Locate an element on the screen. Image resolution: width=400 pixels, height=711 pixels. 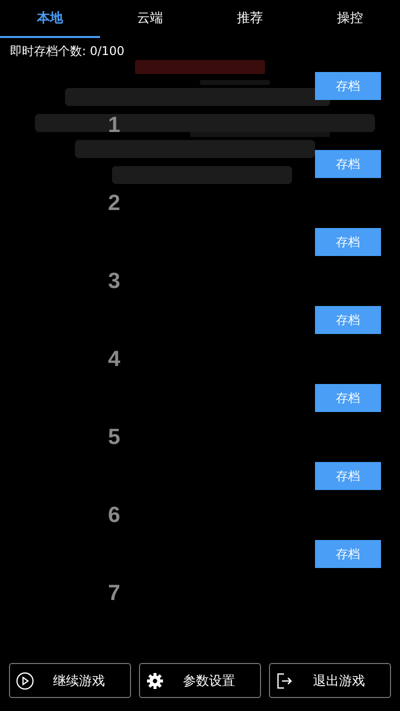
save-count: 即时存档个数: 0/100 is located at coordinates (67, 51).